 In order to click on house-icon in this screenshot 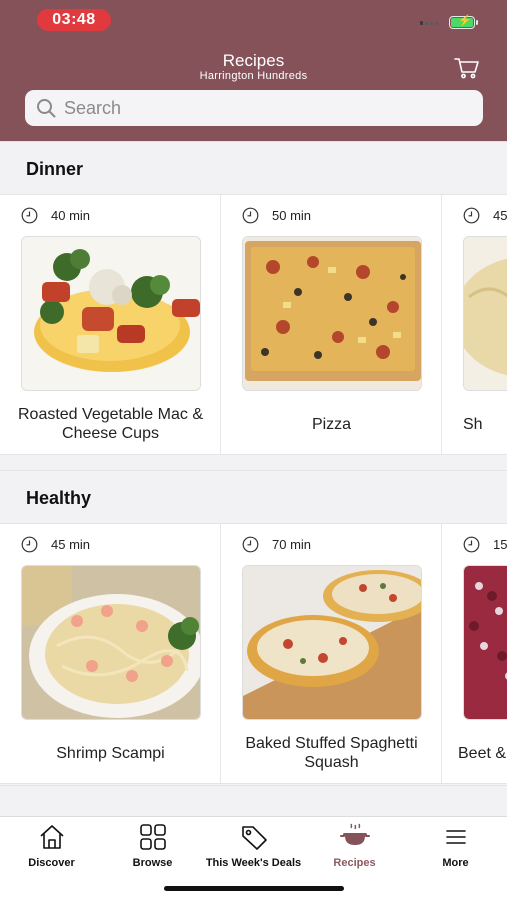, I will do `click(51, 837)`.